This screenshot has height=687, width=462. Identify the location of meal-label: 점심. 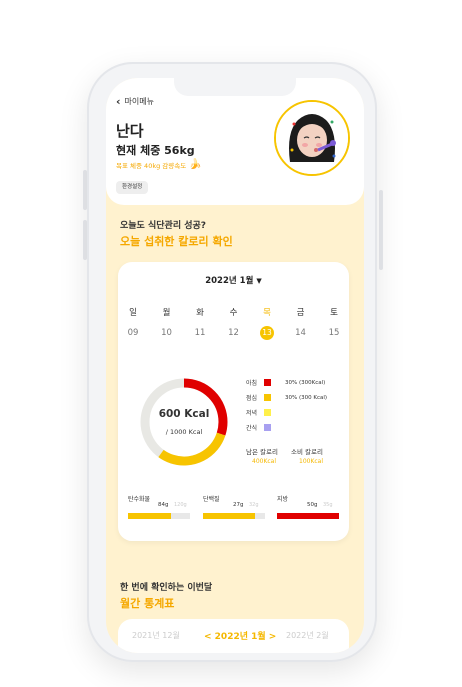
(252, 398).